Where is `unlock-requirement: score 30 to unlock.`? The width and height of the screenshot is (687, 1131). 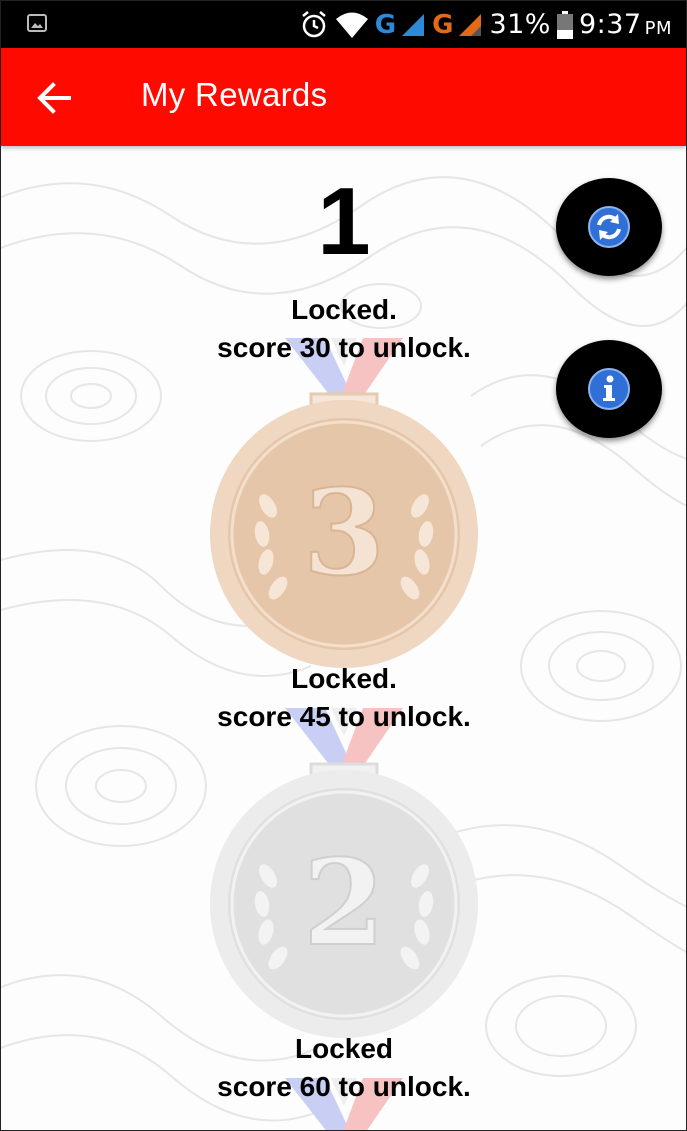
unlock-requirement: score 30 to unlock. is located at coordinates (344, 347).